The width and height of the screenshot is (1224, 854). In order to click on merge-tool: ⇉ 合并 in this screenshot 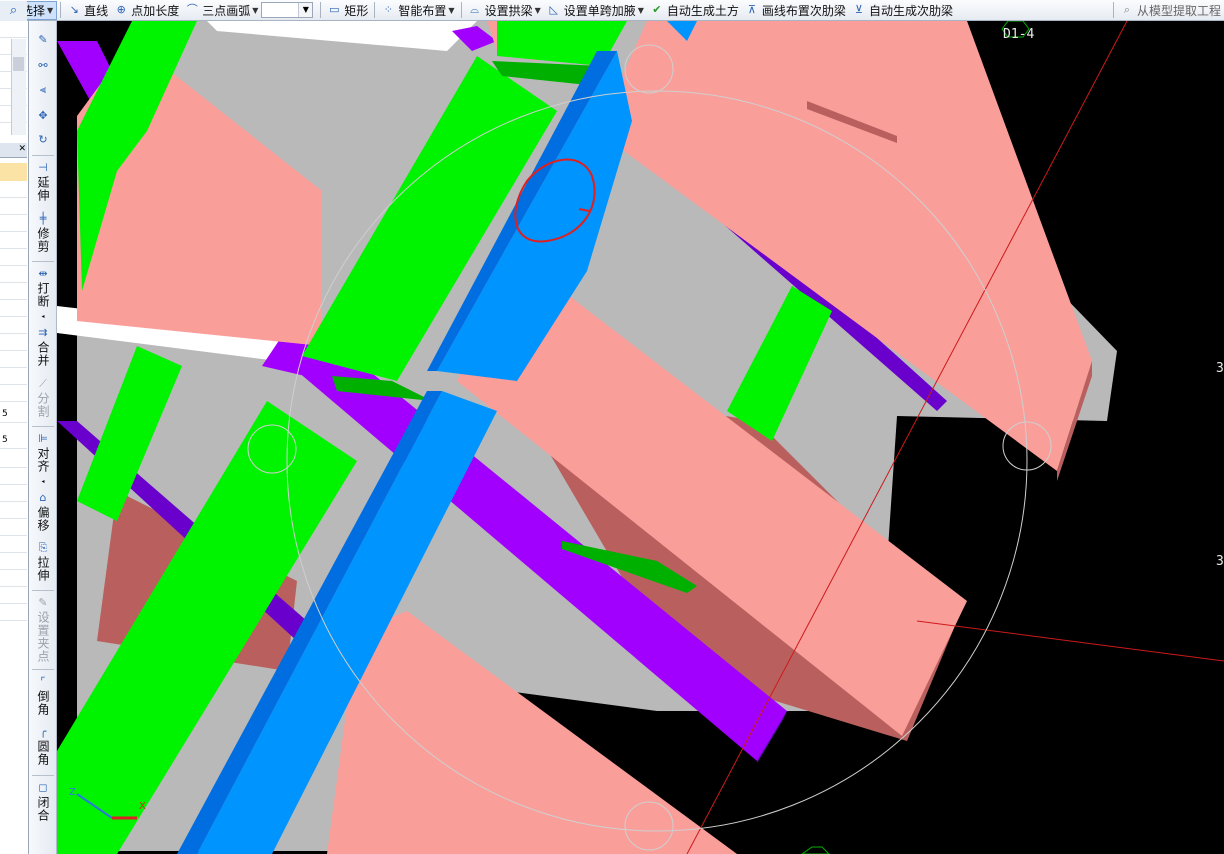, I will do `click(43, 346)`.